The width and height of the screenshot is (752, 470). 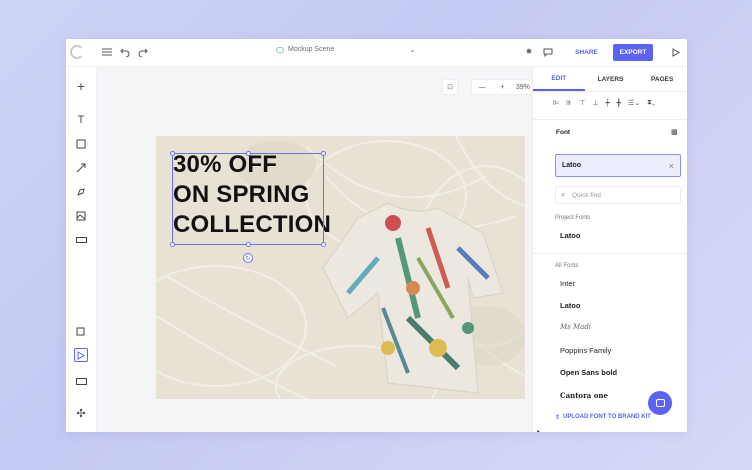 What do you see at coordinates (584, 395) in the screenshot?
I see `font-item-cantora-one: Cantora one` at bounding box center [584, 395].